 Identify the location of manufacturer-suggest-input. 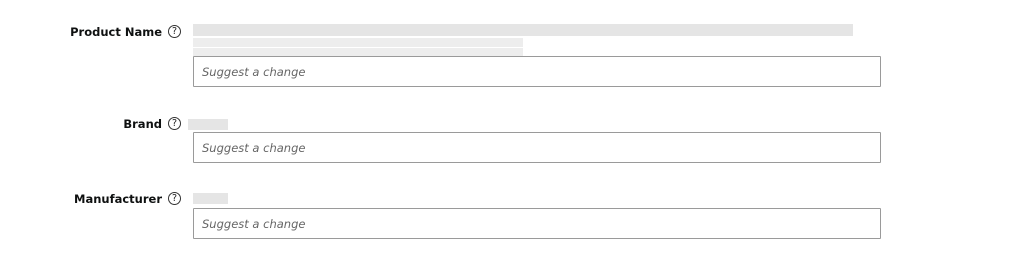
(537, 223).